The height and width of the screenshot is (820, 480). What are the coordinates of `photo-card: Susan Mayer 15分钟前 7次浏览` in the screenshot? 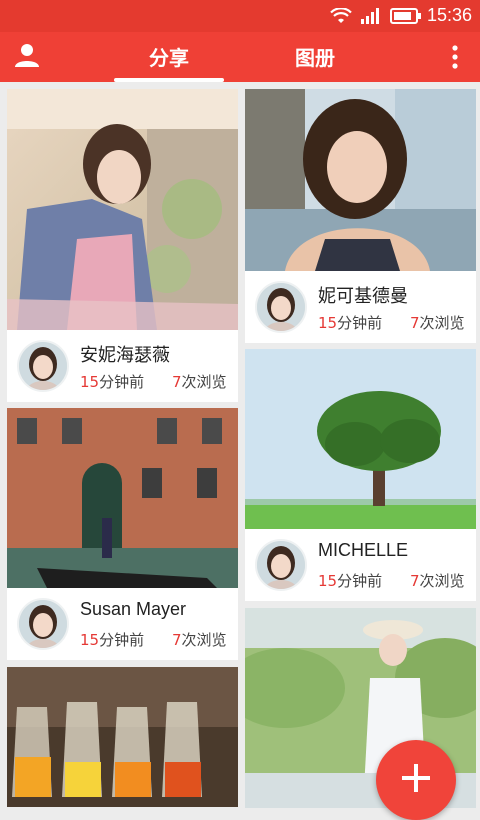 It's located at (122, 534).